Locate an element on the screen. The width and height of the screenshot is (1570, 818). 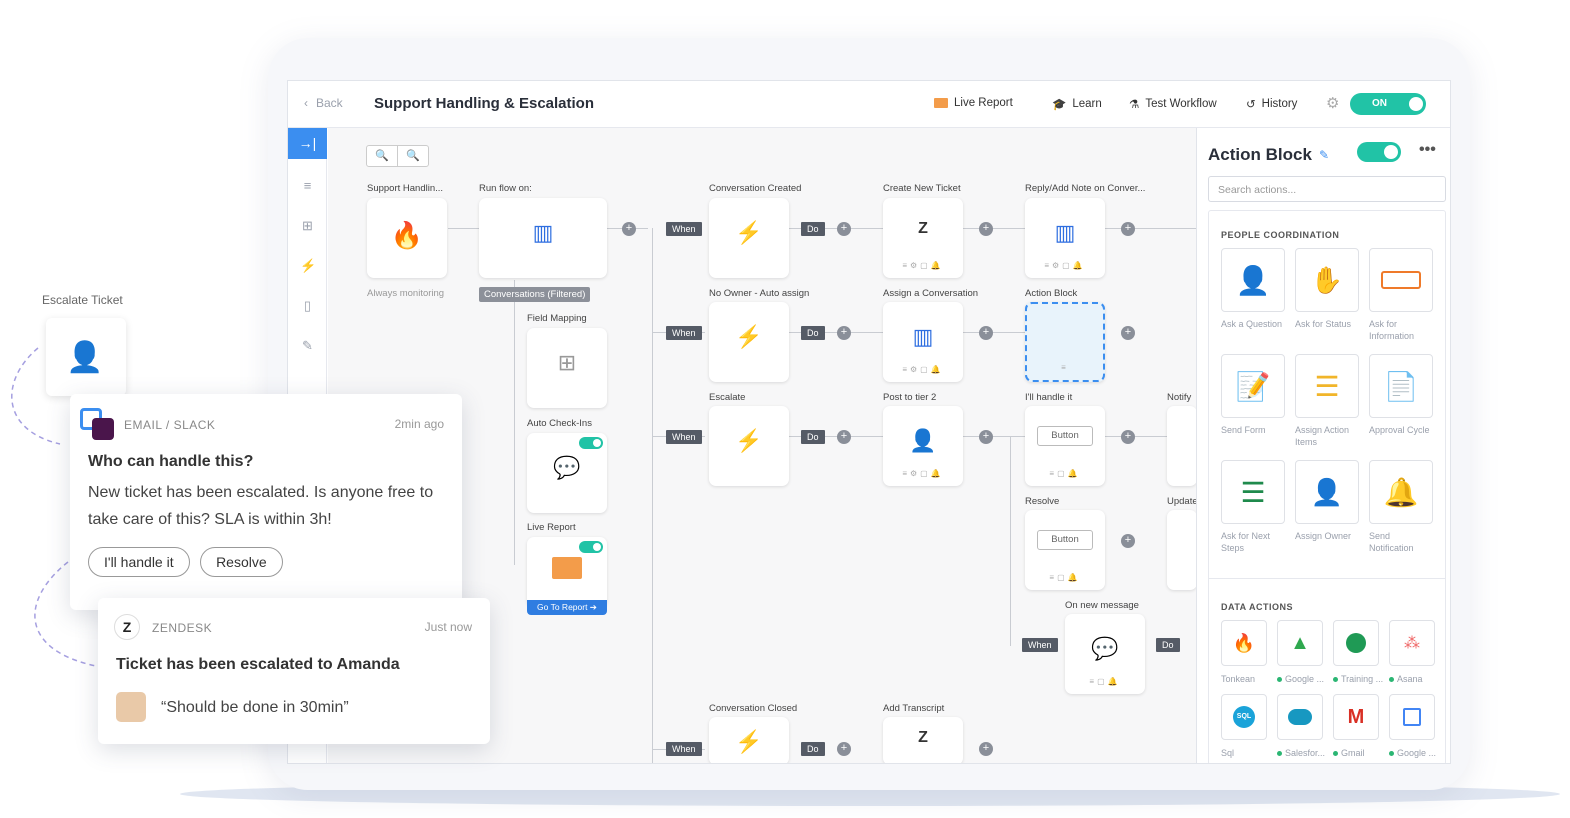
on-new-message-node: 💬 ≡▢🔔 is located at coordinates (1105, 654).